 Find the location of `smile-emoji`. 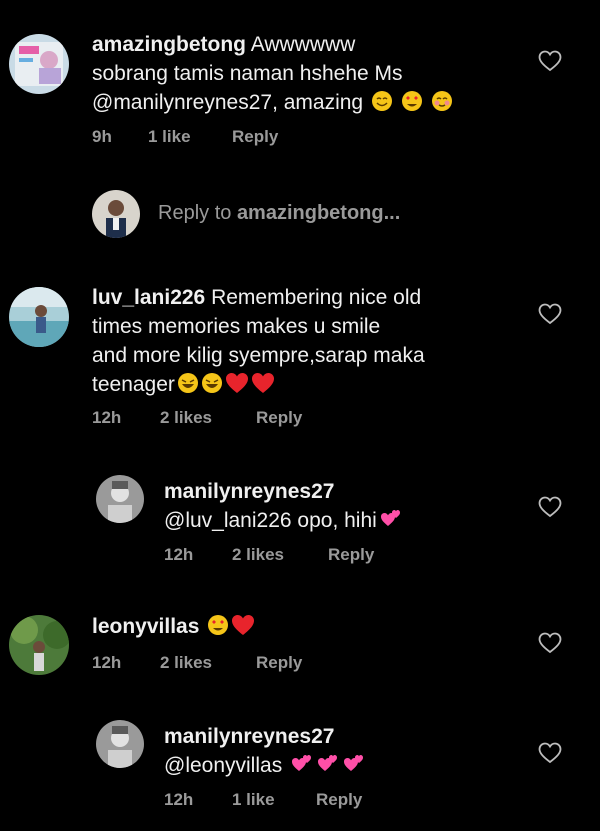

smile-emoji is located at coordinates (381, 101).